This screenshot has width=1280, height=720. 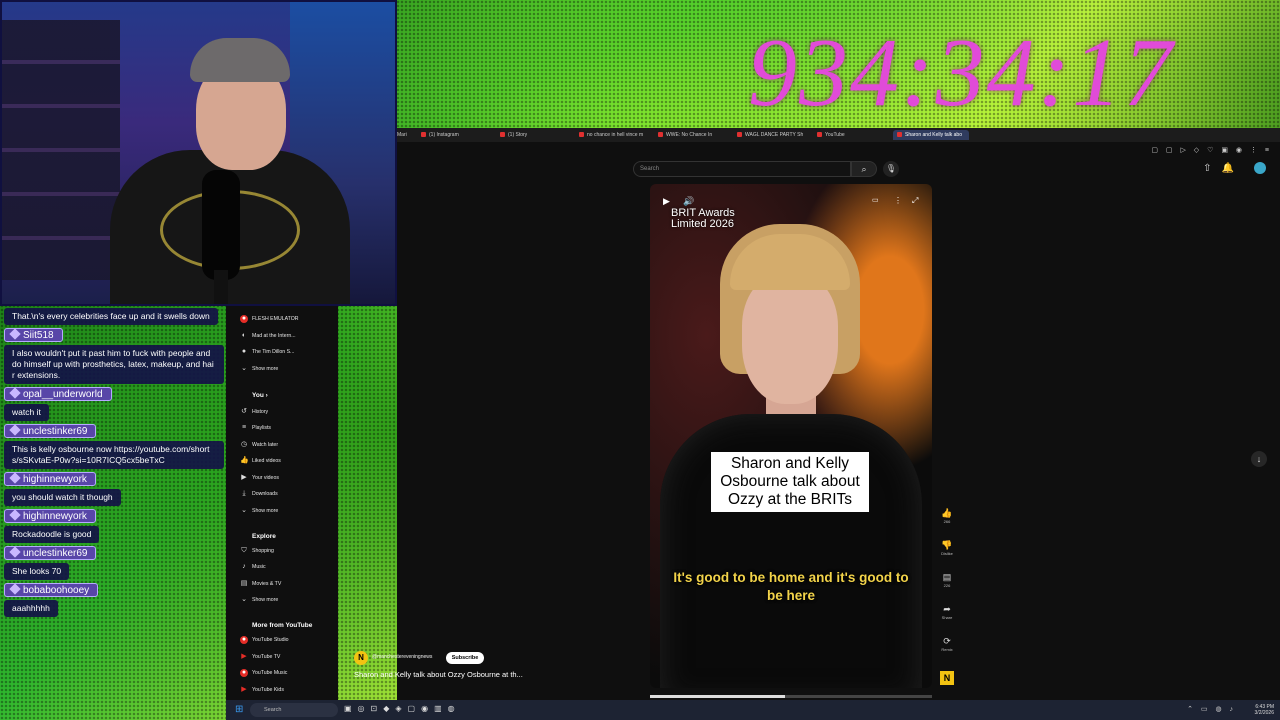 I want to click on chat-username-text: highinnewyork, so click(x=55, y=479).